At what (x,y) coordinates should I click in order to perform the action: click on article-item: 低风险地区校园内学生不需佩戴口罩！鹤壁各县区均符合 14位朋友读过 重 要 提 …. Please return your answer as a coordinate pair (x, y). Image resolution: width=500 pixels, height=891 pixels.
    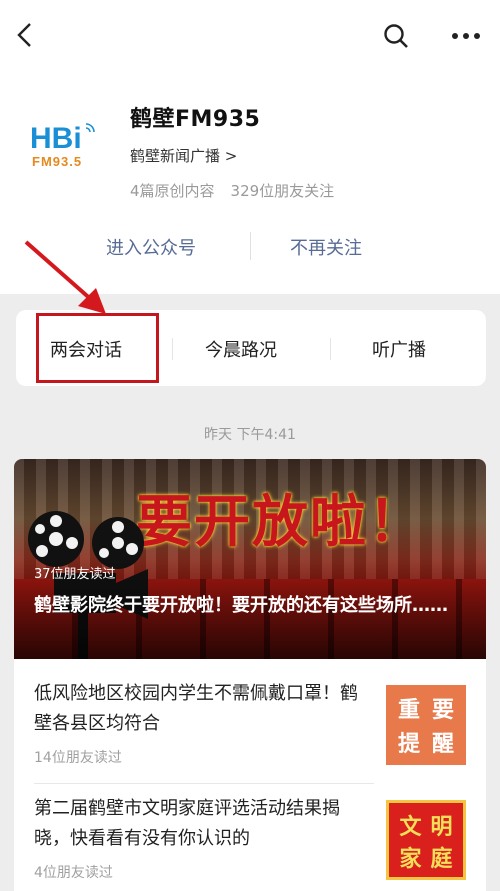
    Looking at the image, I should click on (250, 732).